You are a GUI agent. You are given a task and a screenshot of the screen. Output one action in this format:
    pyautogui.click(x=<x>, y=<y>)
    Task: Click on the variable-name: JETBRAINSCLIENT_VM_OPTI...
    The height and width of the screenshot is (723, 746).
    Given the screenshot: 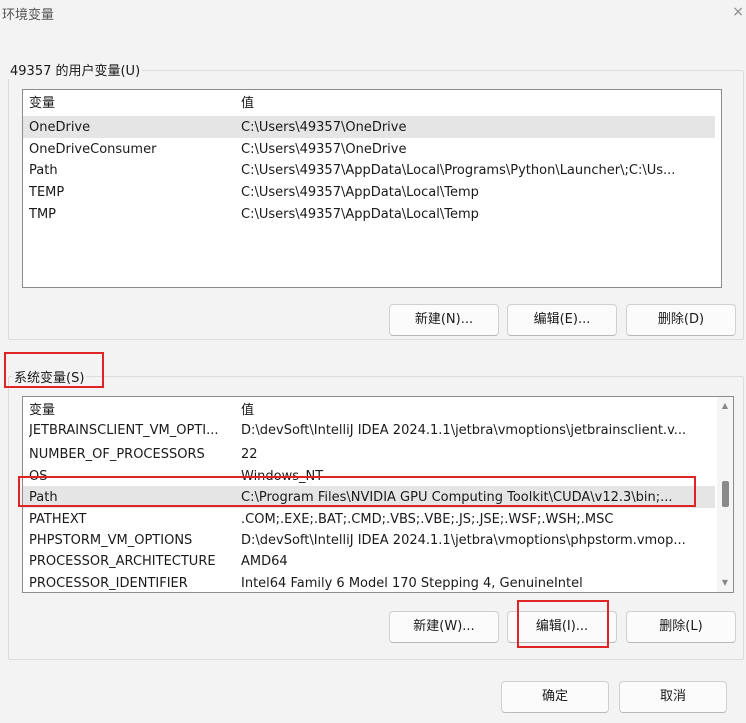 What is the action you would take?
    pyautogui.click(x=124, y=430)
    